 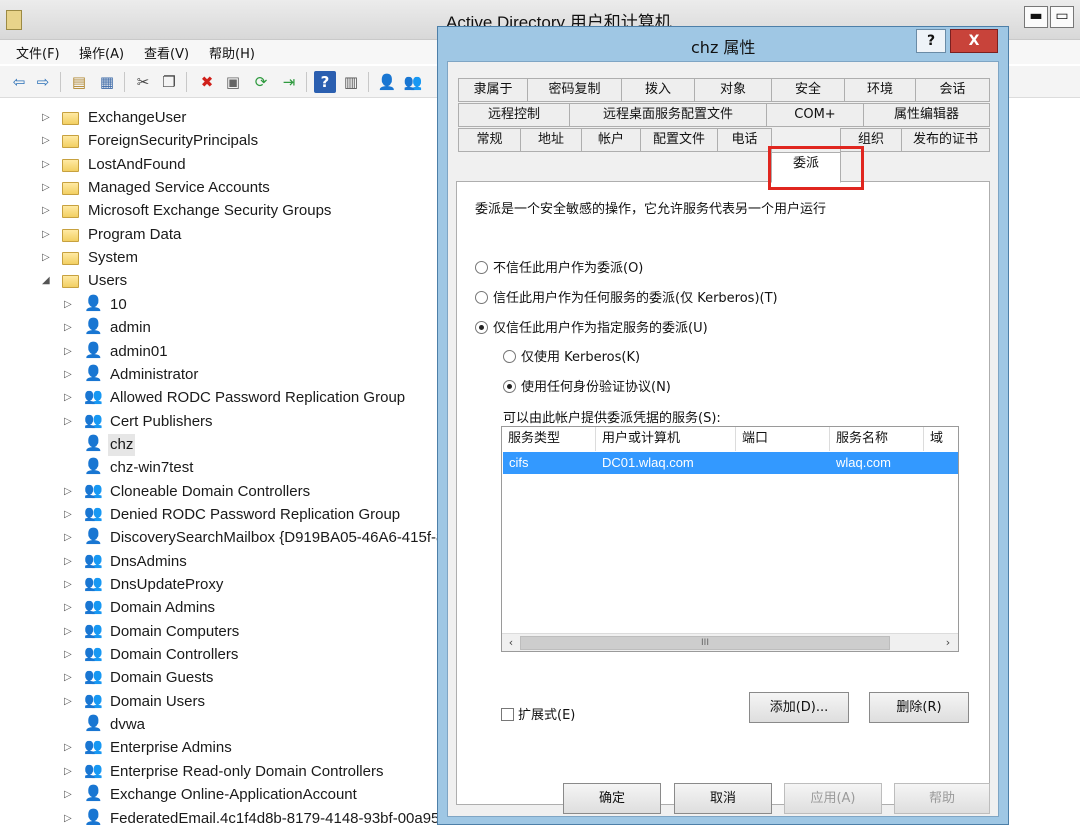 What do you see at coordinates (538, 713) in the screenshot?
I see `expanded-checkbox-row: 扩展式(E)` at bounding box center [538, 713].